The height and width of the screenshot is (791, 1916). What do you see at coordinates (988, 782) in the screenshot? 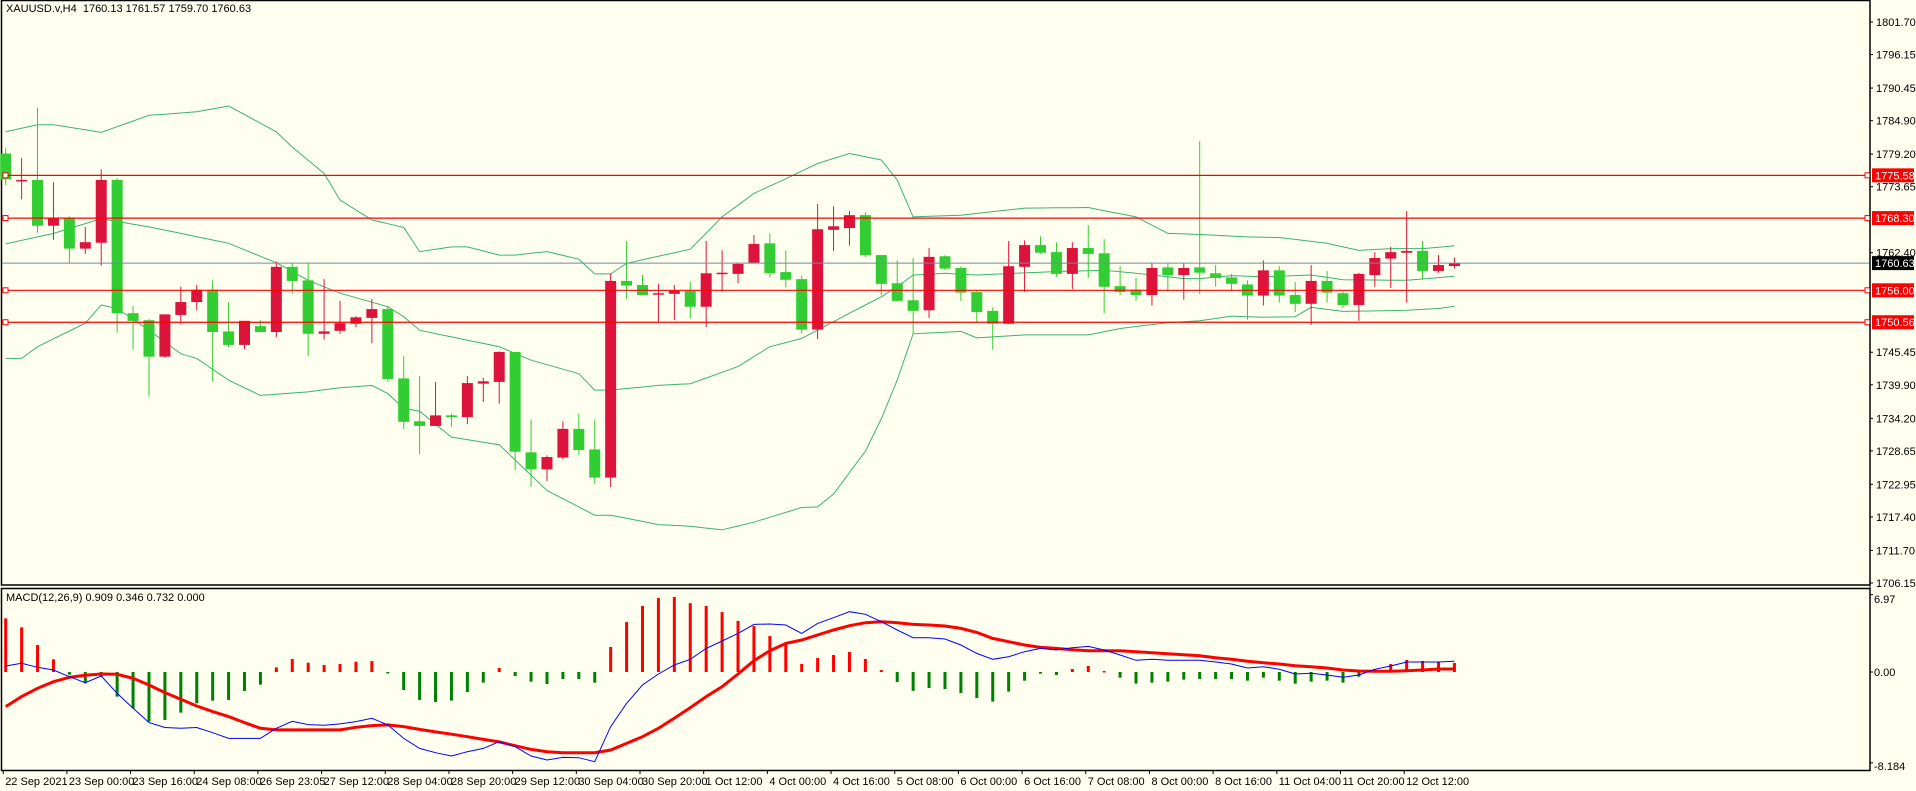
I see `time-tick-label: 6 Oct 00:00` at bounding box center [988, 782].